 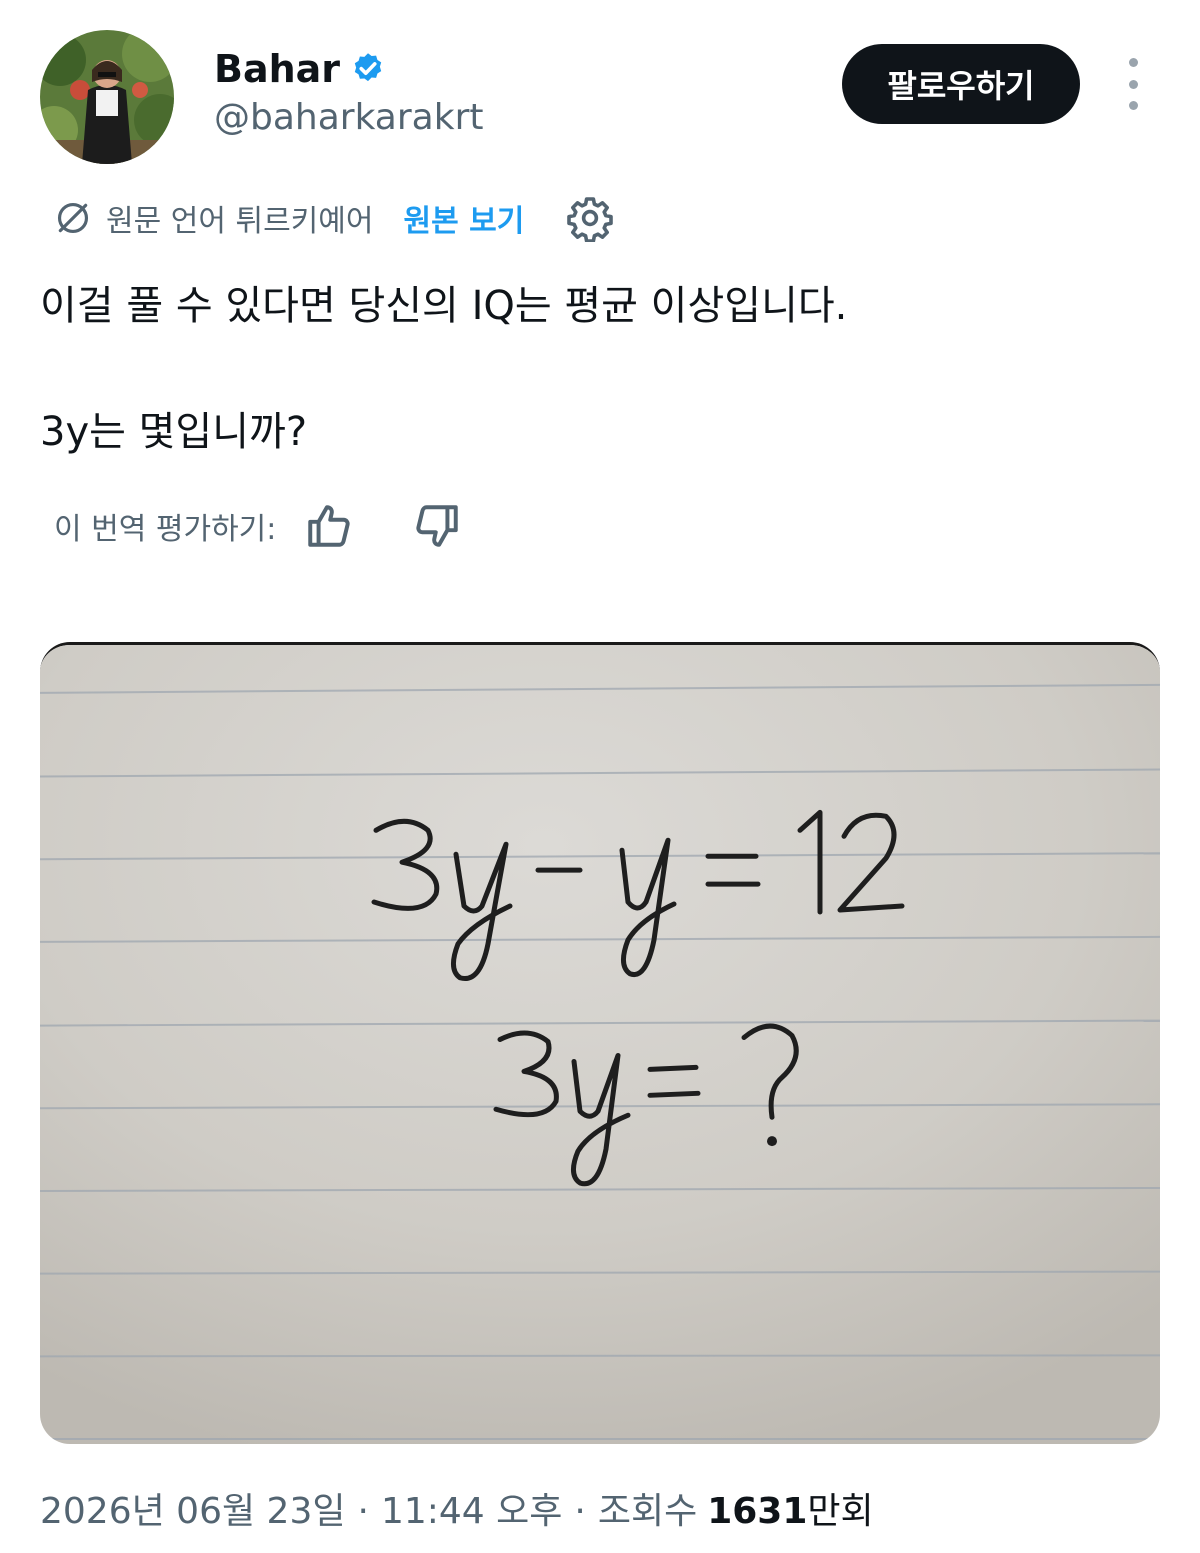 I want to click on display-name: Bahar, so click(x=300, y=69).